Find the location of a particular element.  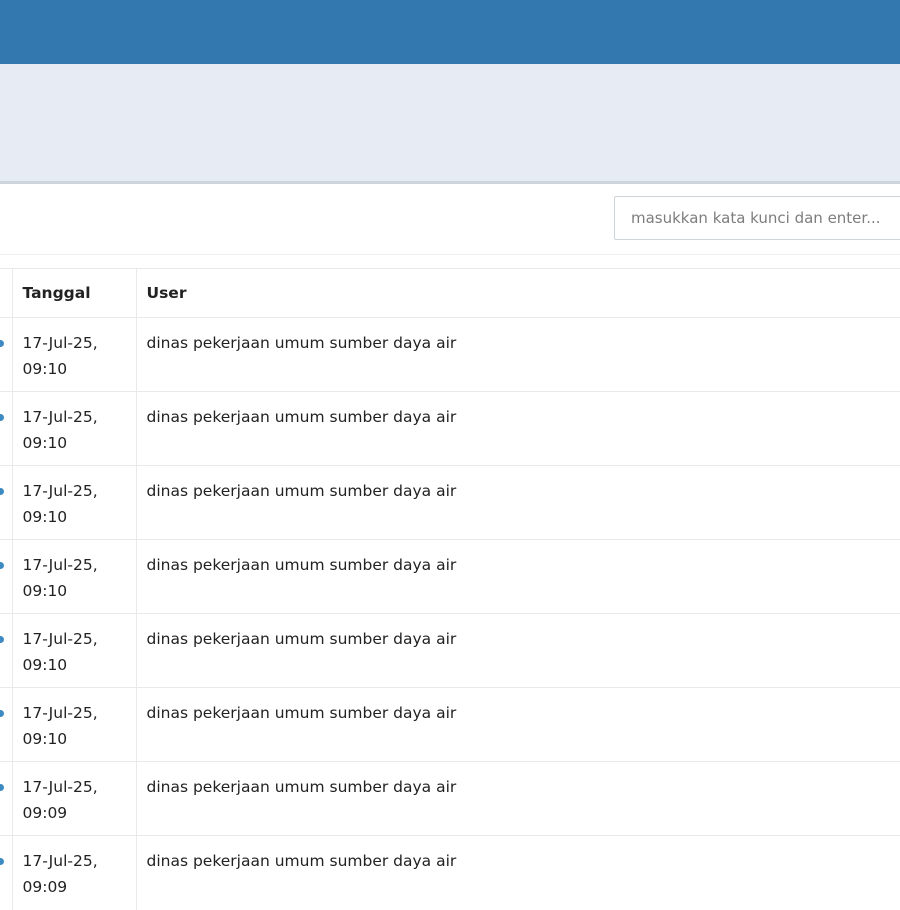

header-cut-column is located at coordinates (6, 293).